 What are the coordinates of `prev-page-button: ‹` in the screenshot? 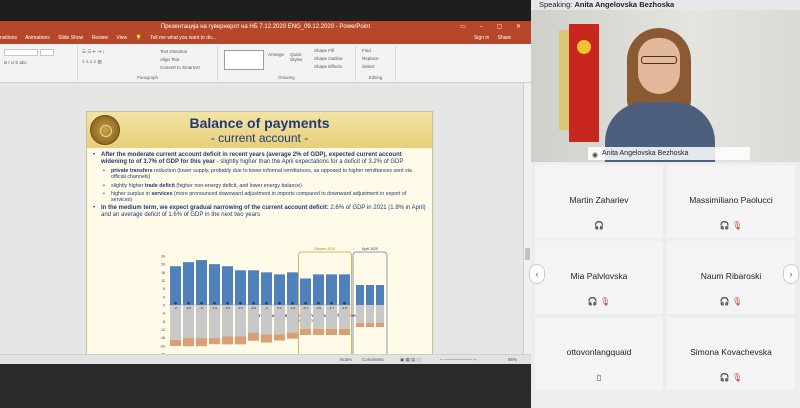 It's located at (537, 274).